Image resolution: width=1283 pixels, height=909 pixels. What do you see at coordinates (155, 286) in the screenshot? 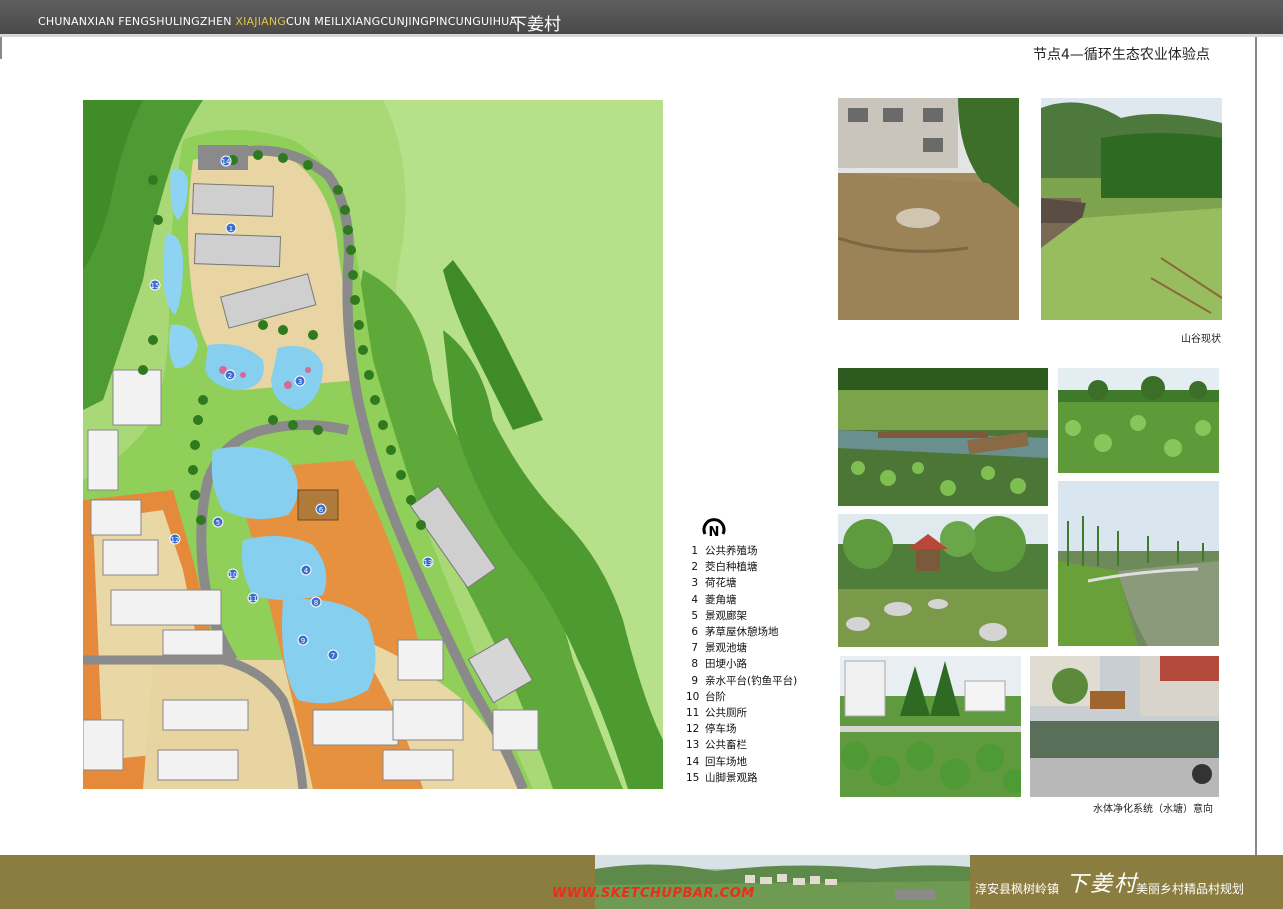
I see `plan-number-label: 15` at bounding box center [155, 286].